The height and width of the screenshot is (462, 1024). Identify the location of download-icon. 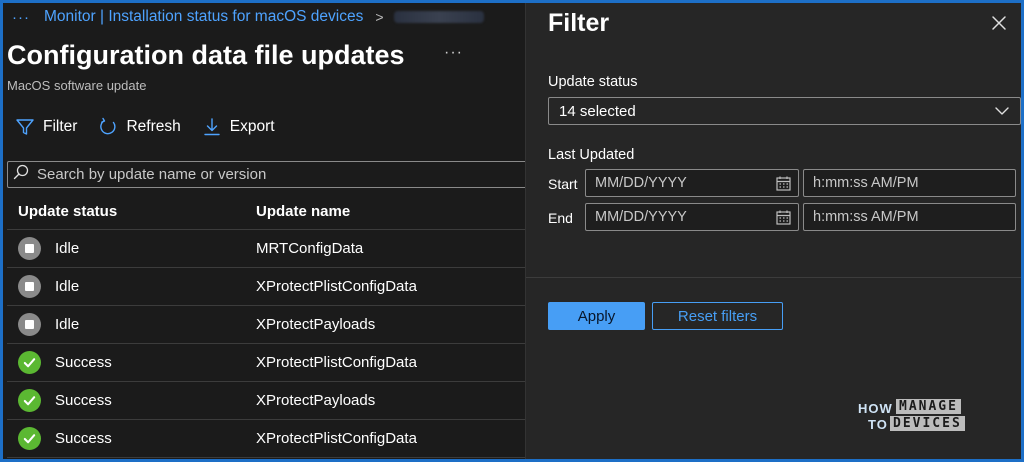
(212, 127).